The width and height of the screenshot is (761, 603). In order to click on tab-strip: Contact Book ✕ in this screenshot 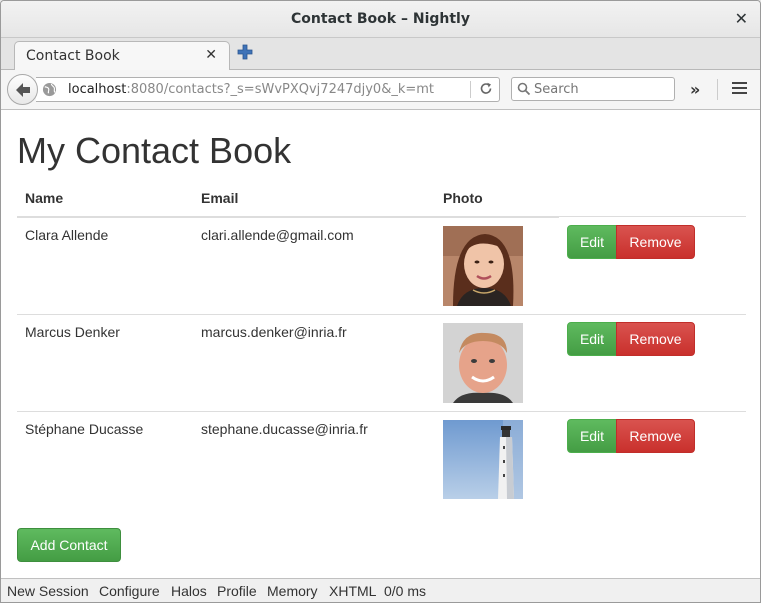, I will do `click(380, 54)`.